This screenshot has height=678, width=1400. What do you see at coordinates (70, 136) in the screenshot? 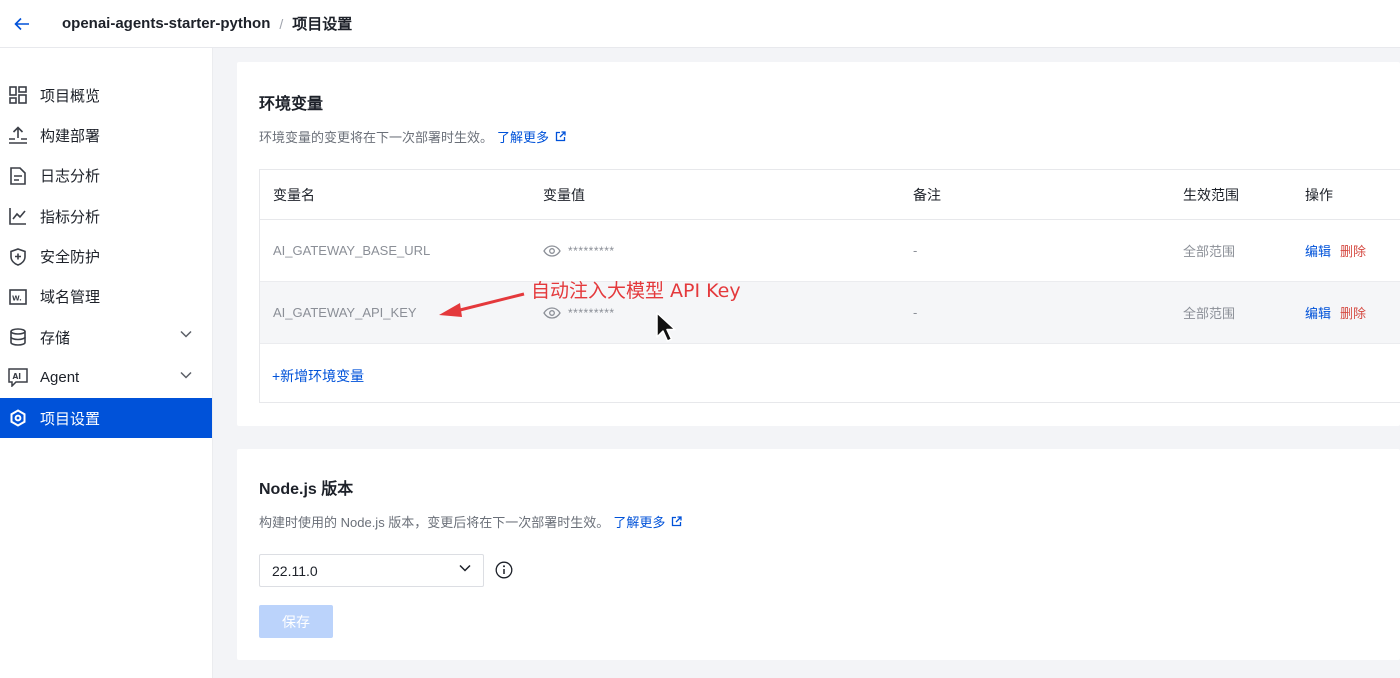
I see `sidebar-item-label: 构建部署` at bounding box center [70, 136].